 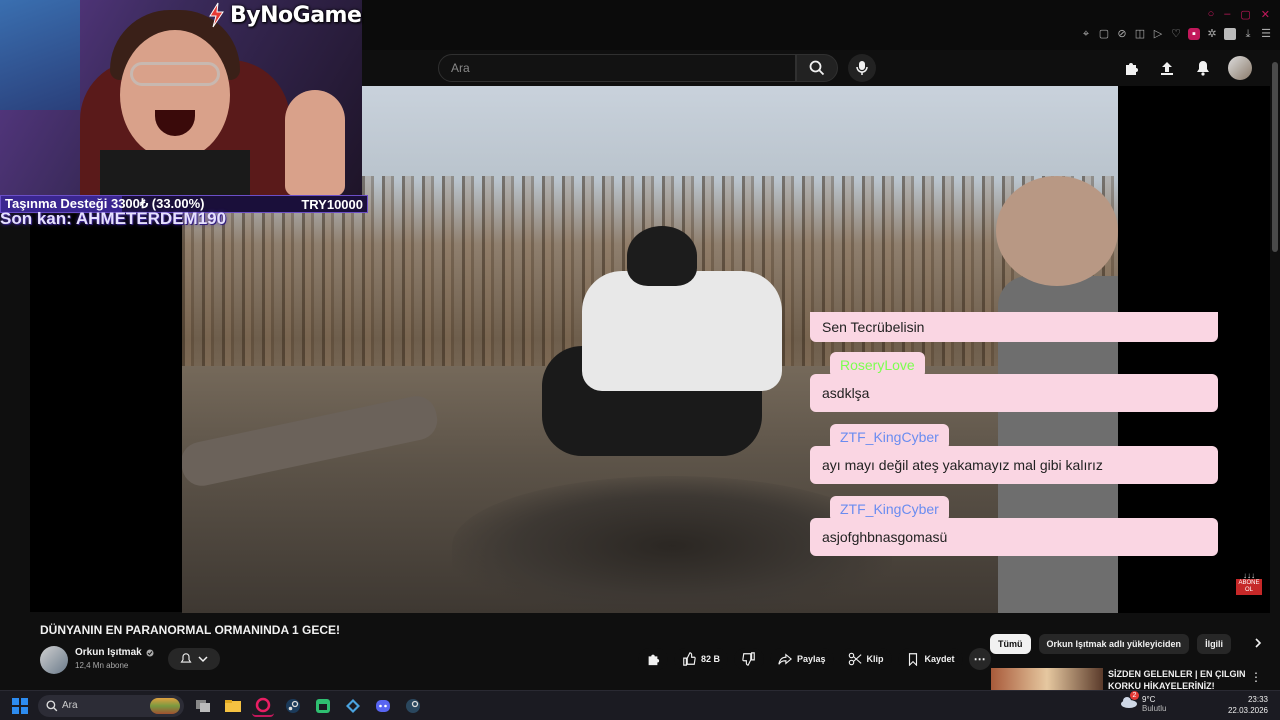 What do you see at coordinates (1256, 677) in the screenshot?
I see `recommendation-more-icon: ⋮` at bounding box center [1256, 677].